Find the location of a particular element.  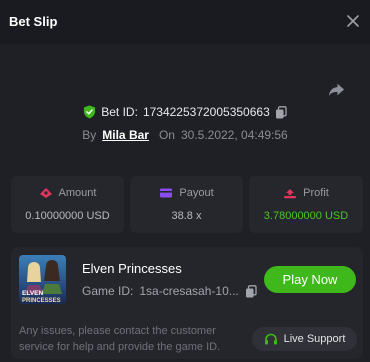

live-support-label: Live Support is located at coordinates (314, 339).